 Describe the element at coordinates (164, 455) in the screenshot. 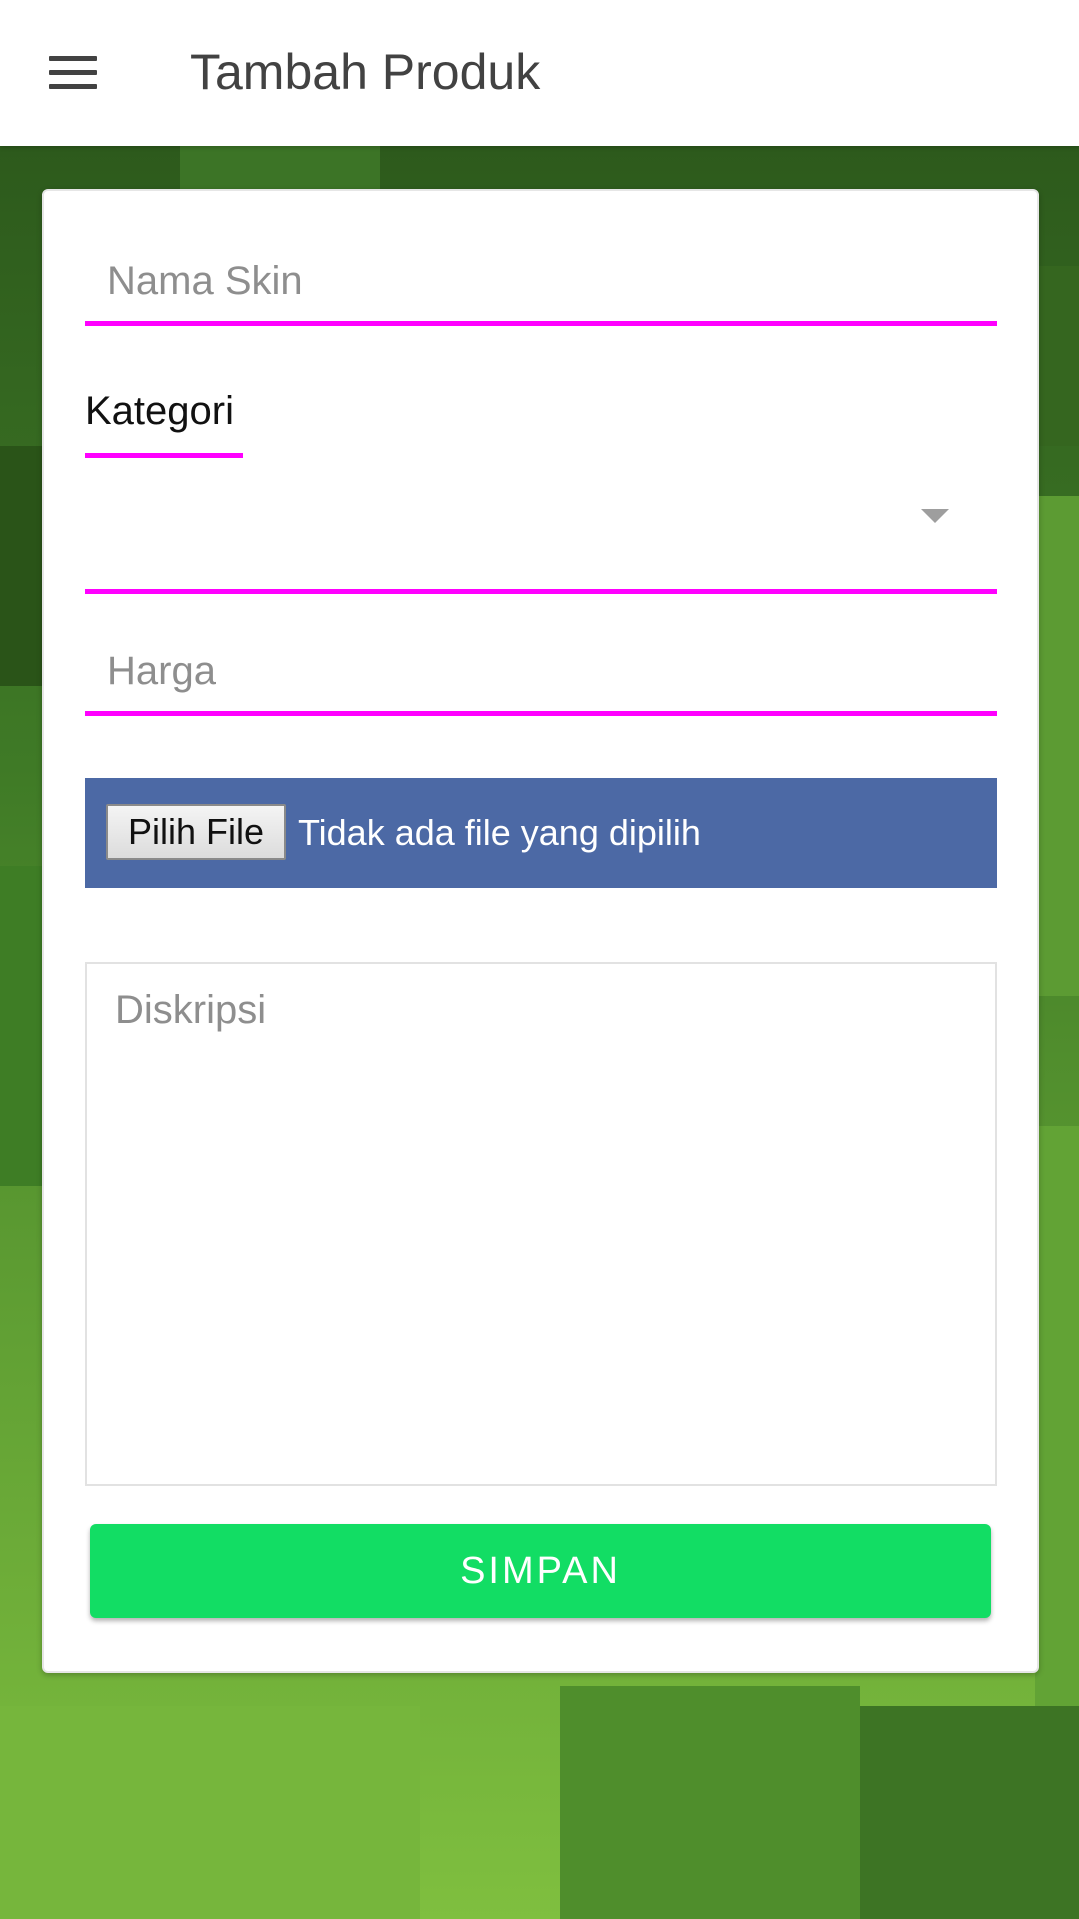

I see `category-label-underline` at that location.